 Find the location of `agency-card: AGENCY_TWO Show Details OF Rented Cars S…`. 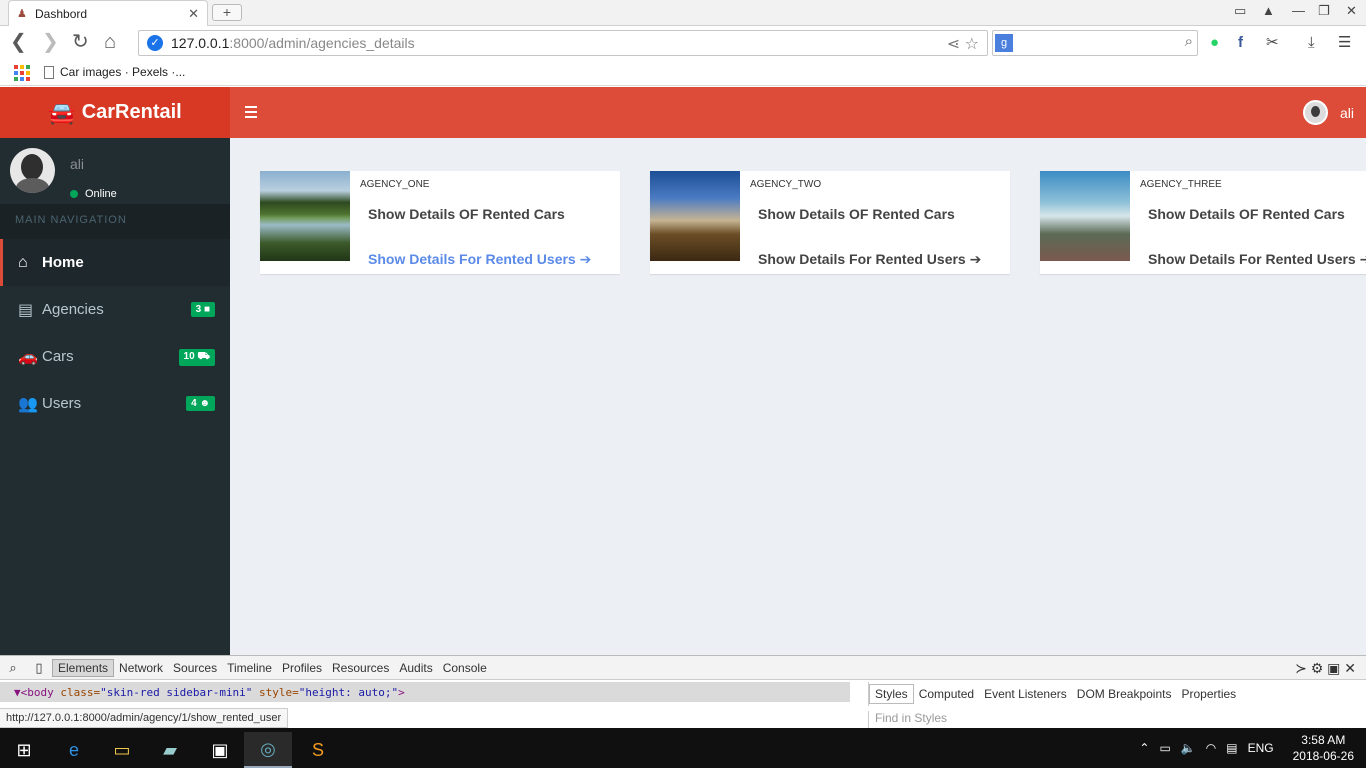

agency-card: AGENCY_TWO Show Details OF Rented Cars S… is located at coordinates (830, 222).